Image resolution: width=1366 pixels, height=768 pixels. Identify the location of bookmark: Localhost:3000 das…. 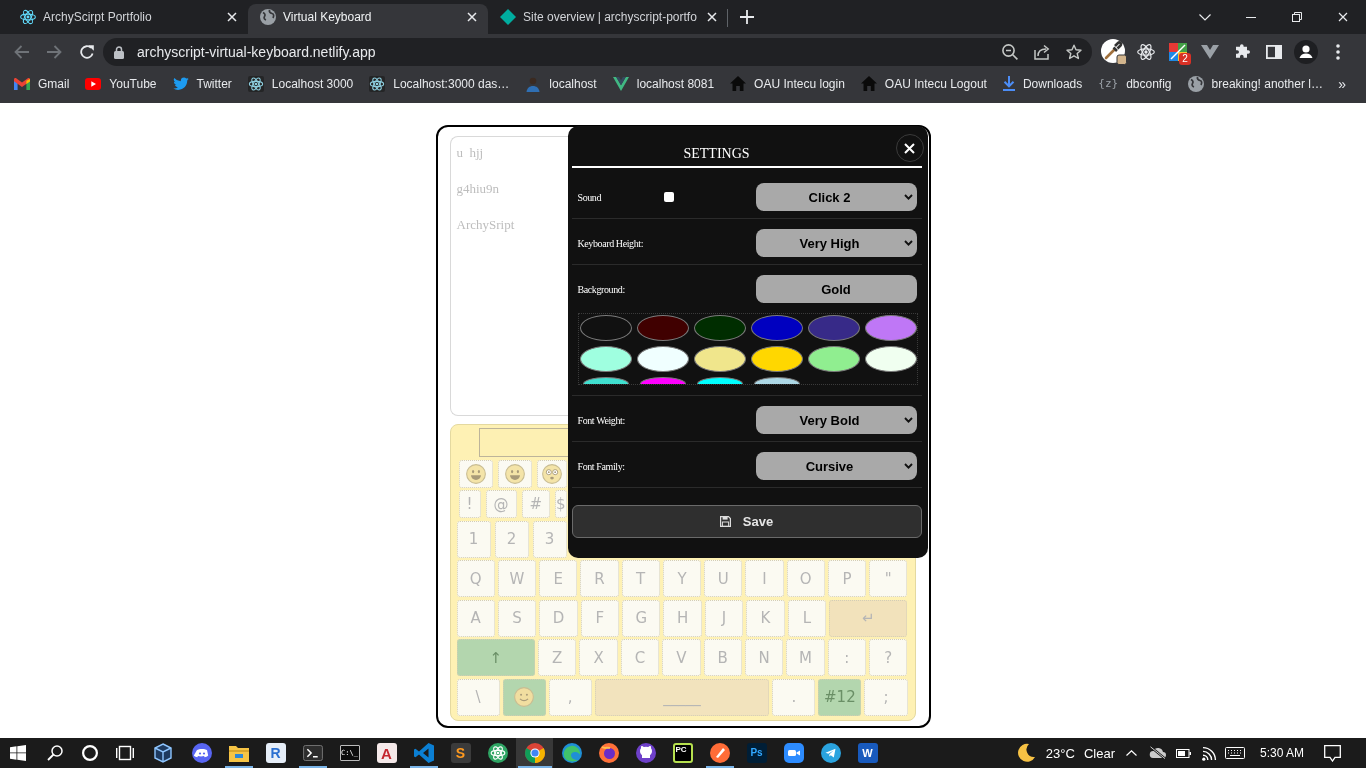
(439, 83).